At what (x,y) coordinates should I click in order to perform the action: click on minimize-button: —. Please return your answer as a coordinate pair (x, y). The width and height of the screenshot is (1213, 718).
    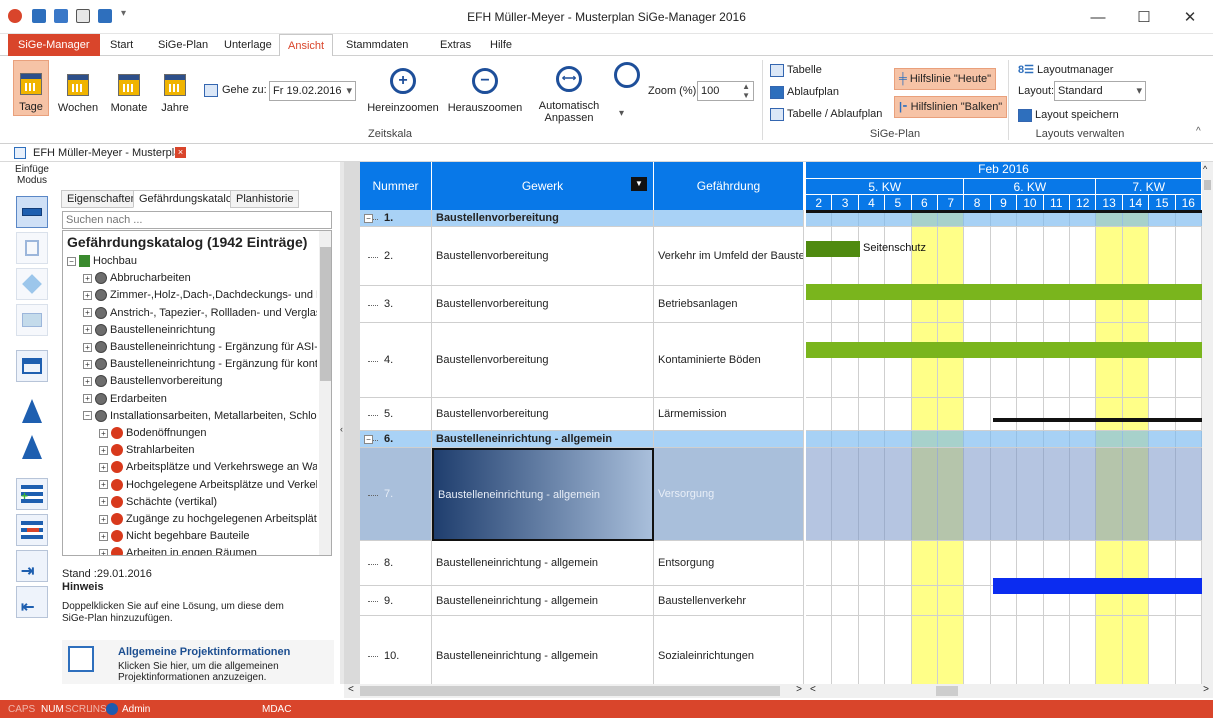
    Looking at the image, I should click on (1098, 17).